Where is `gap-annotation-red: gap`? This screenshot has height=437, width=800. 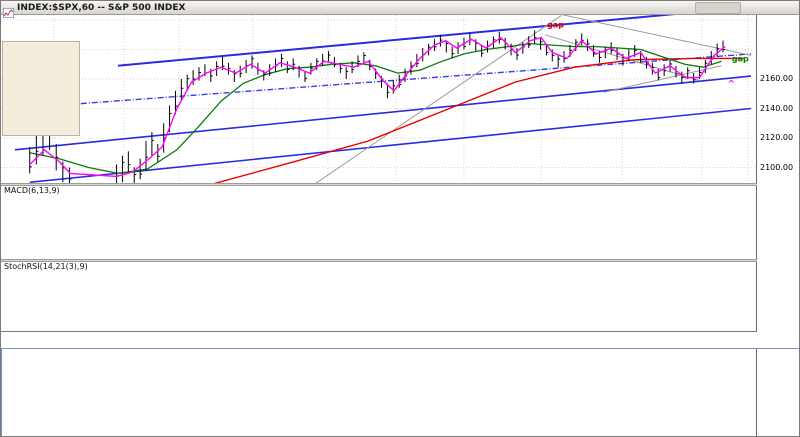
gap-annotation-red: gap is located at coordinates (555, 24).